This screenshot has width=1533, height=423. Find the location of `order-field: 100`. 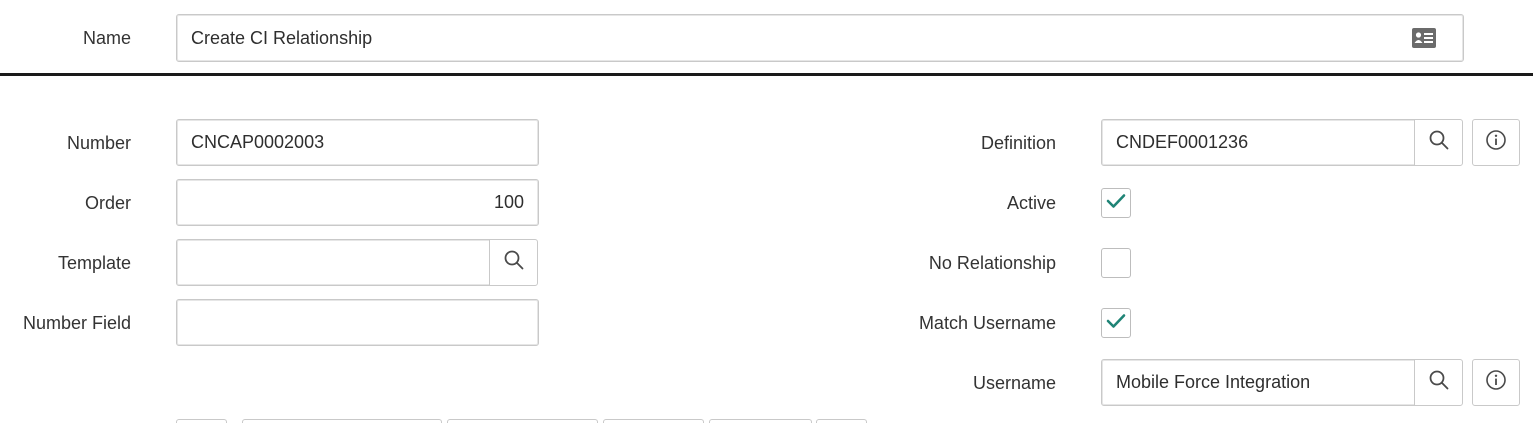

order-field: 100 is located at coordinates (357, 202).